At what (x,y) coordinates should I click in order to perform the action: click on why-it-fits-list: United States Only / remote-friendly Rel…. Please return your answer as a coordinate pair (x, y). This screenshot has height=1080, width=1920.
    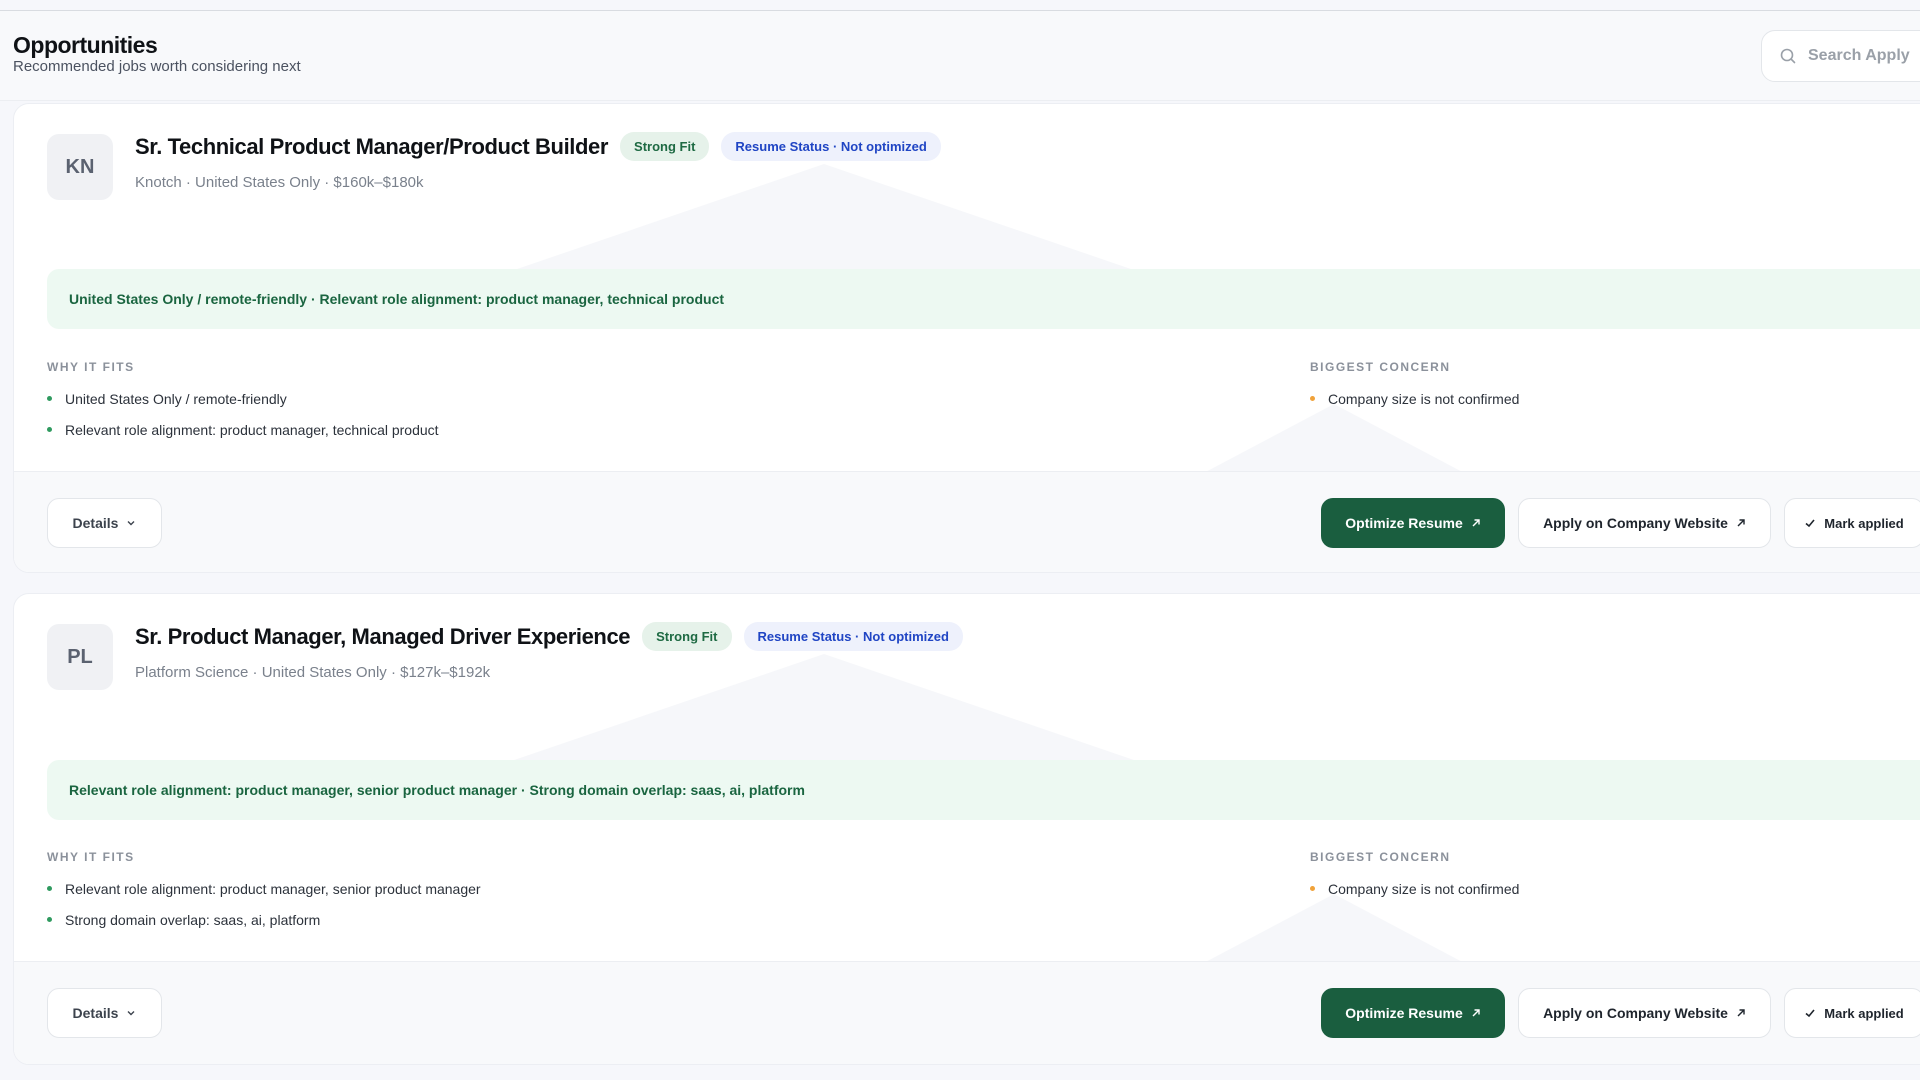
    Looking at the image, I should click on (243, 414).